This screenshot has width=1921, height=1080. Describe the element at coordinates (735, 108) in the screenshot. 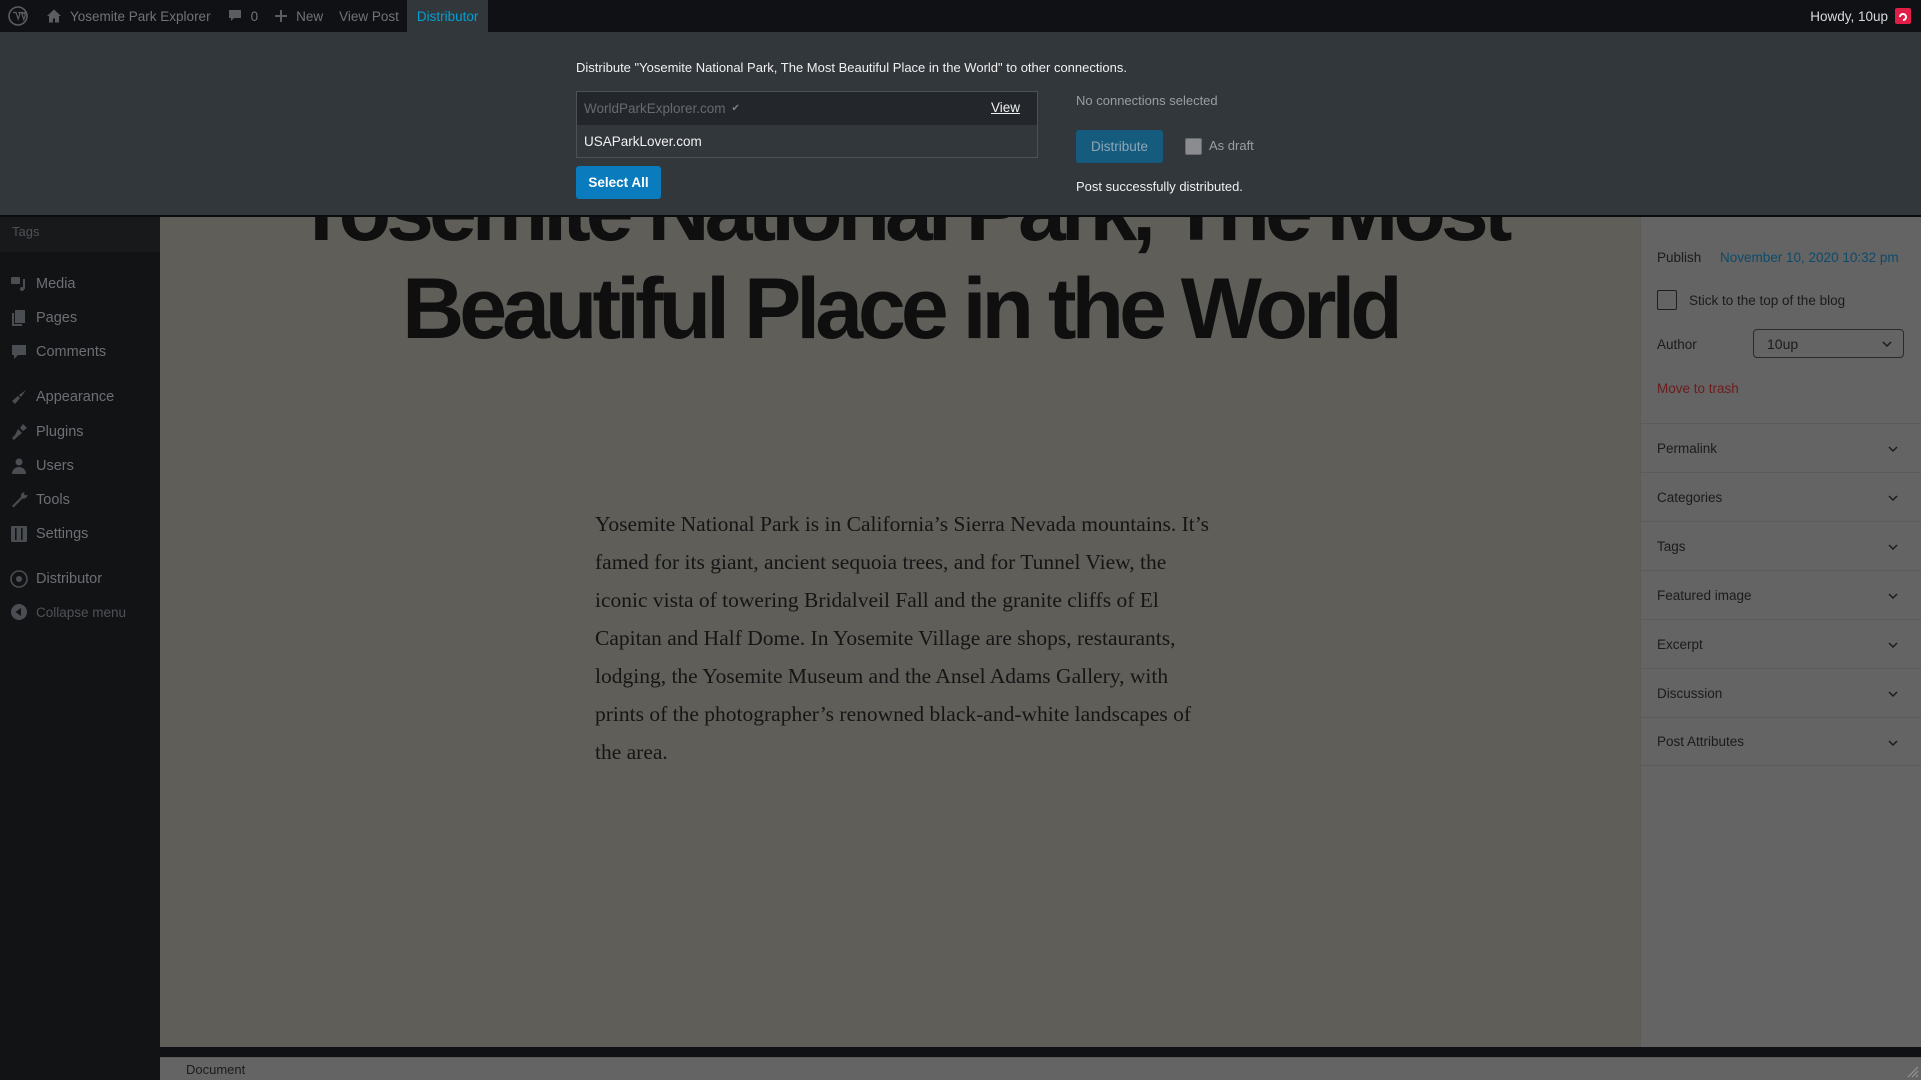

I see `checkmark-icon: ✔` at that location.